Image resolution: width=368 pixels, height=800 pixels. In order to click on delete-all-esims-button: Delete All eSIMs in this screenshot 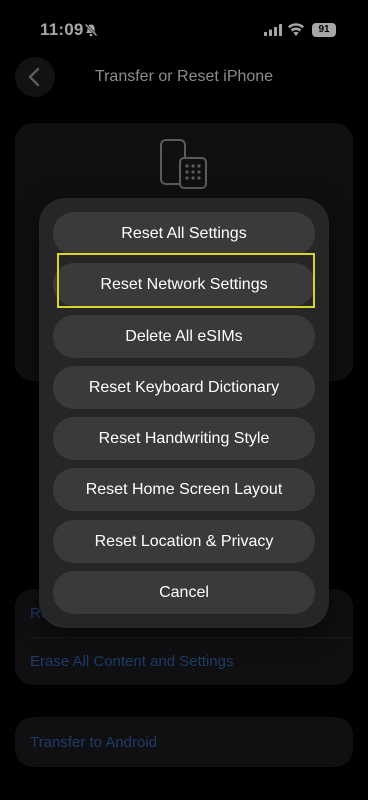, I will do `click(184, 336)`.